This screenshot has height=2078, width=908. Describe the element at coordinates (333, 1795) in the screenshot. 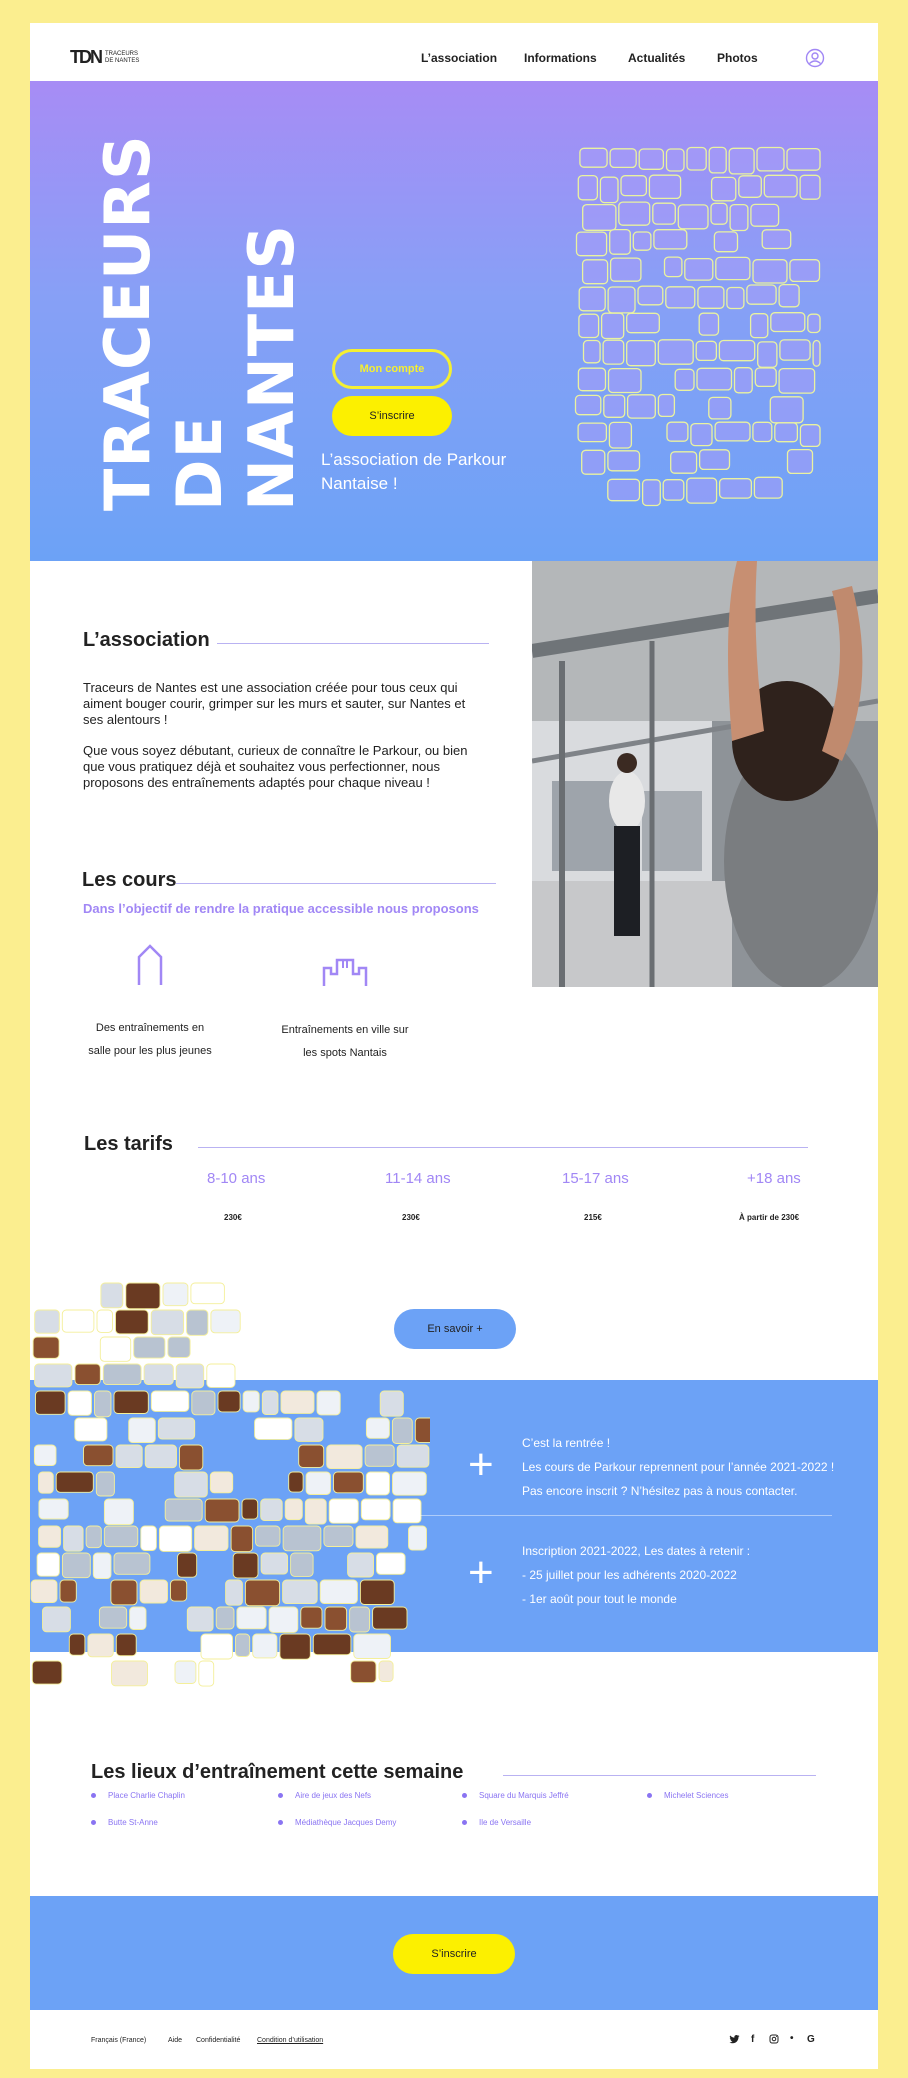

I see `lieu-label: Aire de jeux des Nefs` at that location.